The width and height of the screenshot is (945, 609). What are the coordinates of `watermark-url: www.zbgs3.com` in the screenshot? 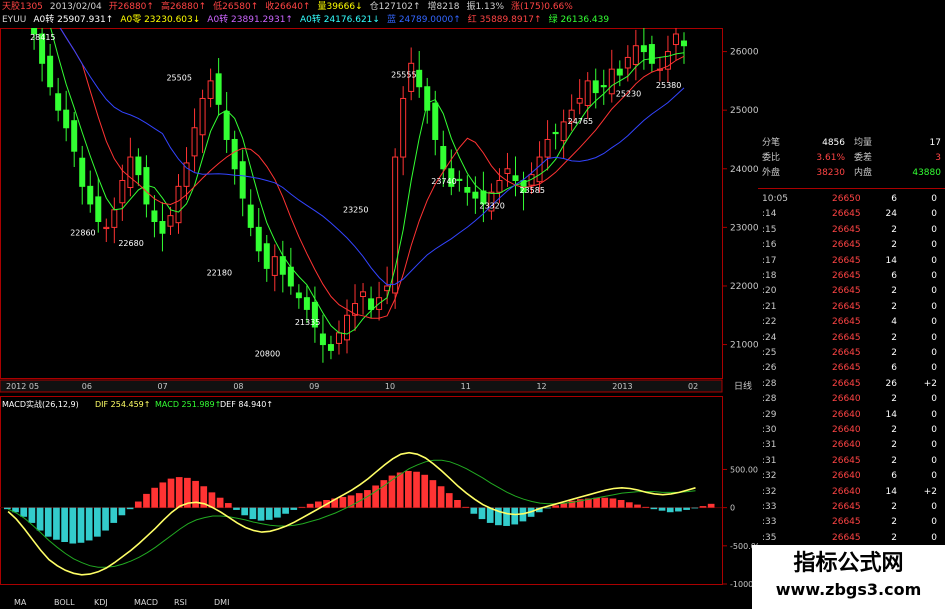 It's located at (848, 589).